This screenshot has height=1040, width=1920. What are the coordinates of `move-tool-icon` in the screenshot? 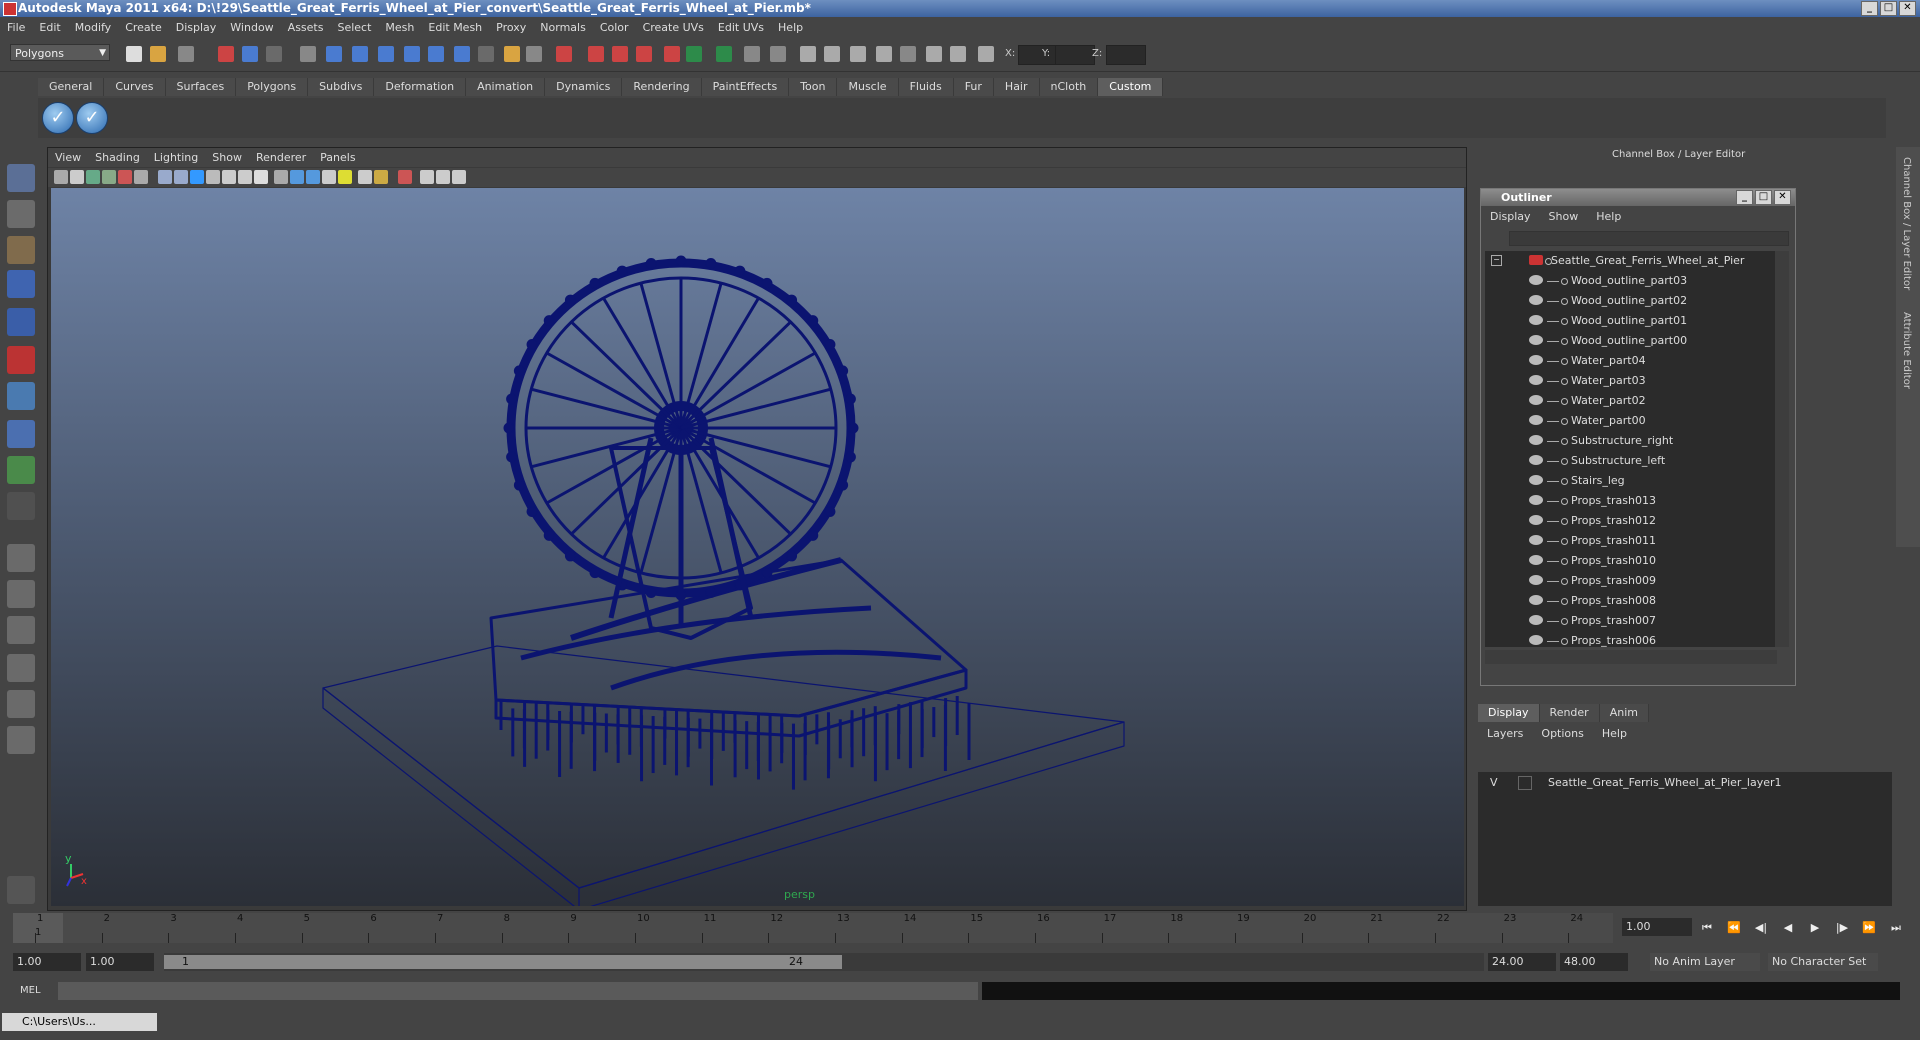 It's located at (21, 284).